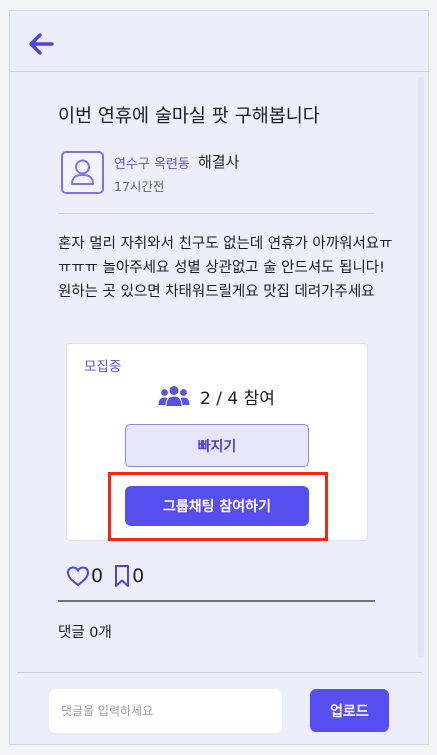 The image size is (437, 755). I want to click on author-location: 연수구 옥련동, so click(152, 164).